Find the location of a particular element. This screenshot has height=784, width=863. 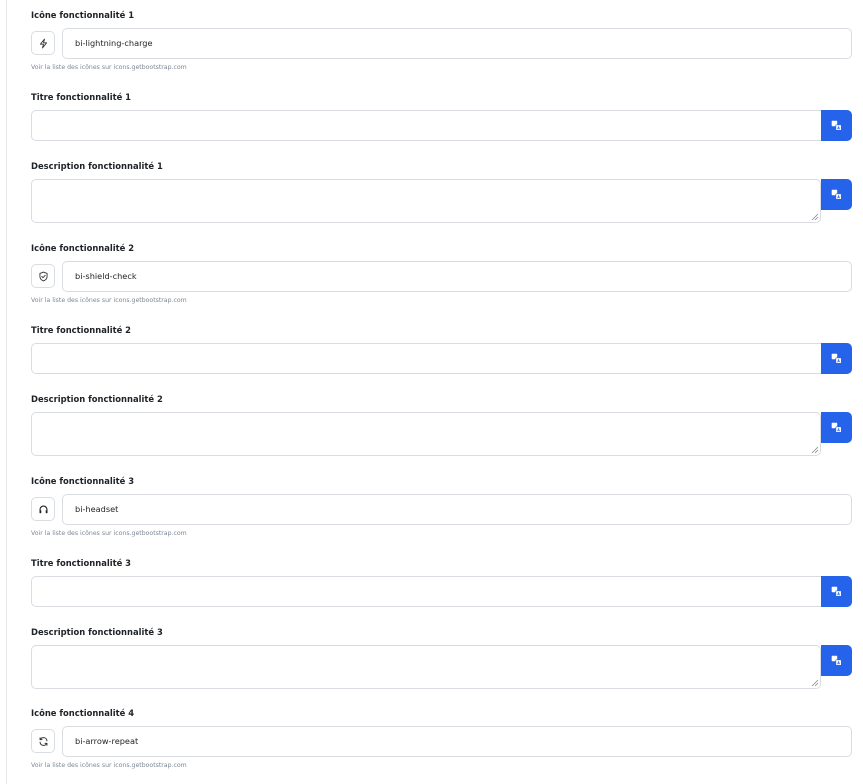

feature-3-title-input is located at coordinates (426, 591).